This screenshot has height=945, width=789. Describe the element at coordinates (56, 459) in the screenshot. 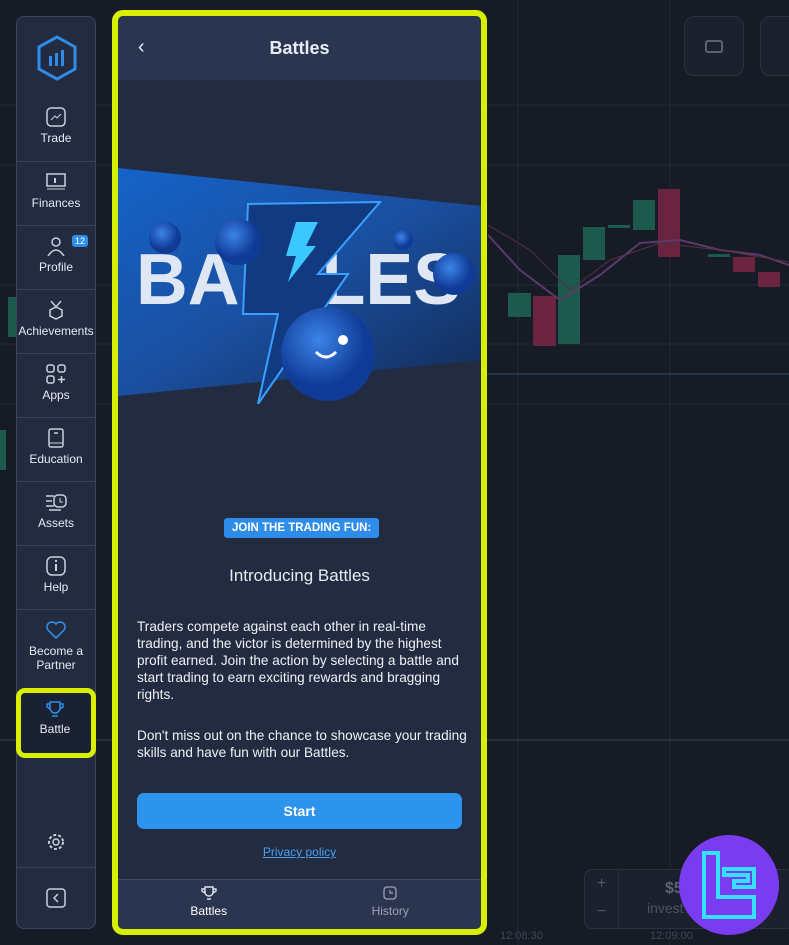

I see `sidebar-item-label: Education` at that location.